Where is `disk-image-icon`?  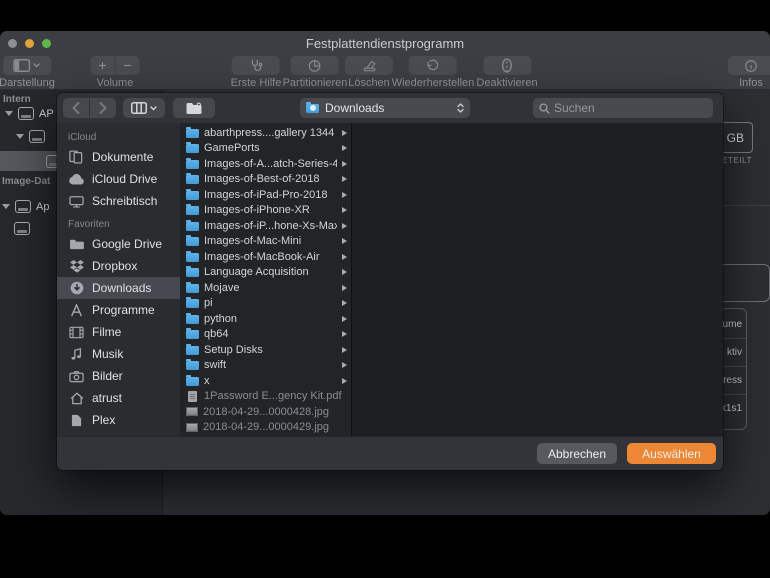
disk-image-icon is located at coordinates (23, 206).